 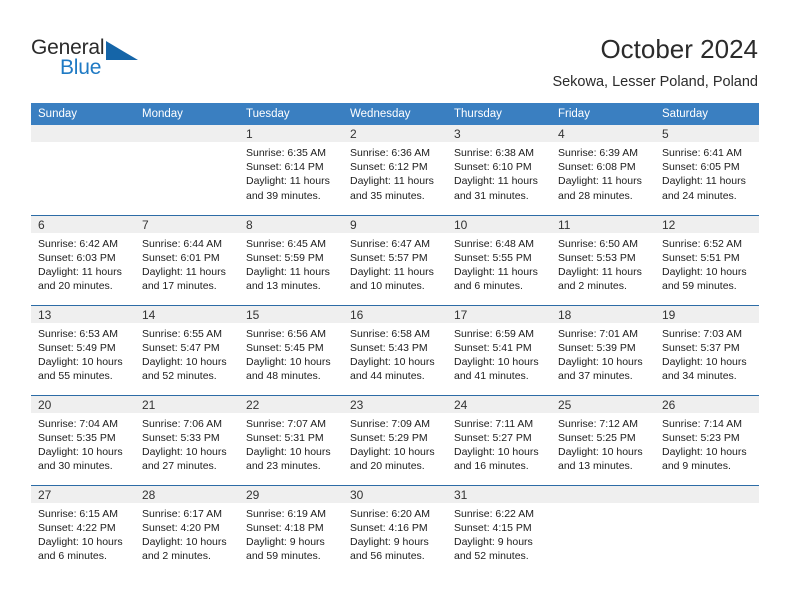 I want to click on day-number, so click(x=603, y=494).